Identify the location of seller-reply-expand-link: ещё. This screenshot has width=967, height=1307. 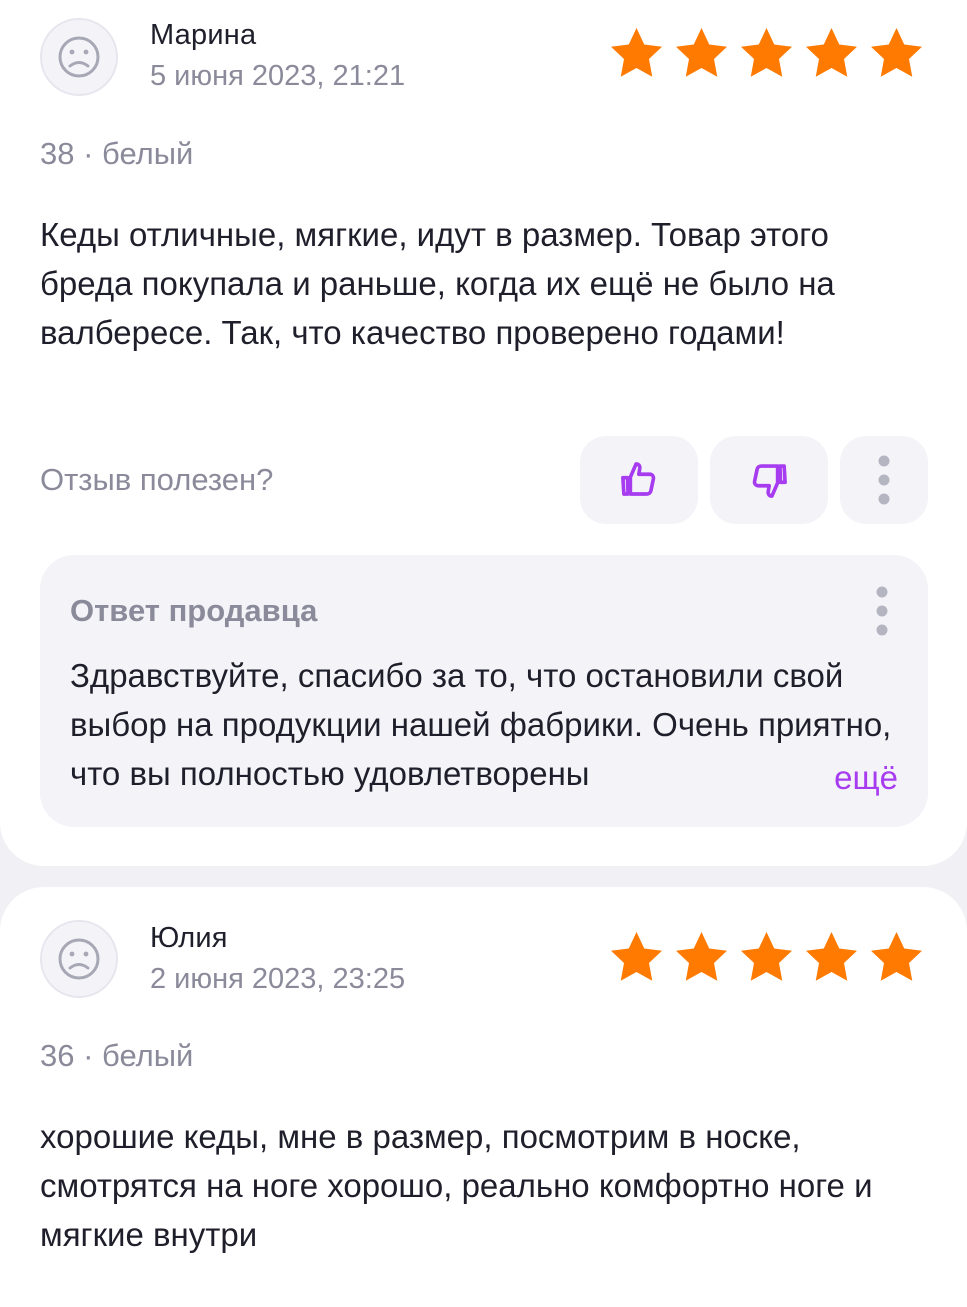
(864, 777).